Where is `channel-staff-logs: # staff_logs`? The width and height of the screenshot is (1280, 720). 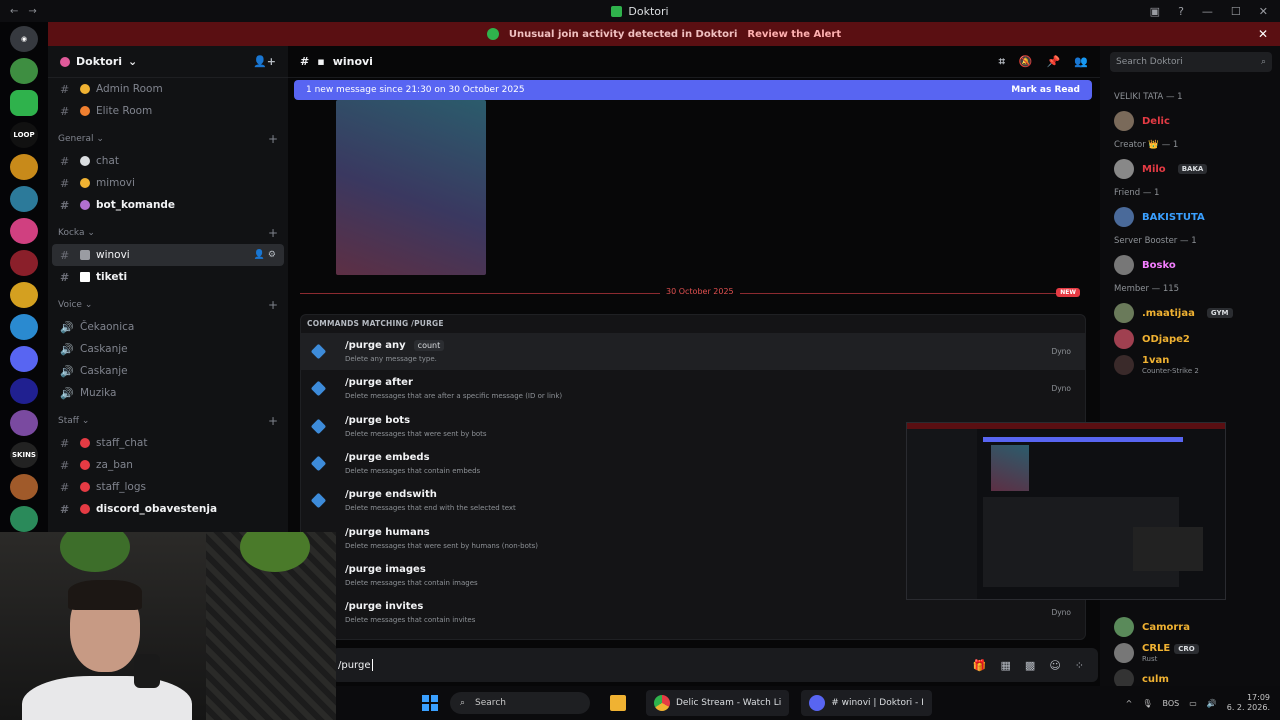
channel-staff-logs: # staff_logs is located at coordinates (168, 487).